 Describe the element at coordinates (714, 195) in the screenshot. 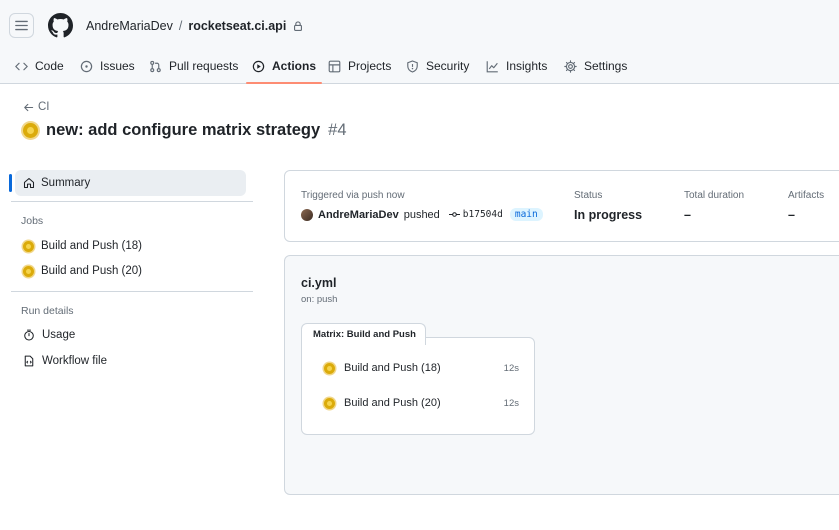

I see `duration-label: Total duration` at that location.